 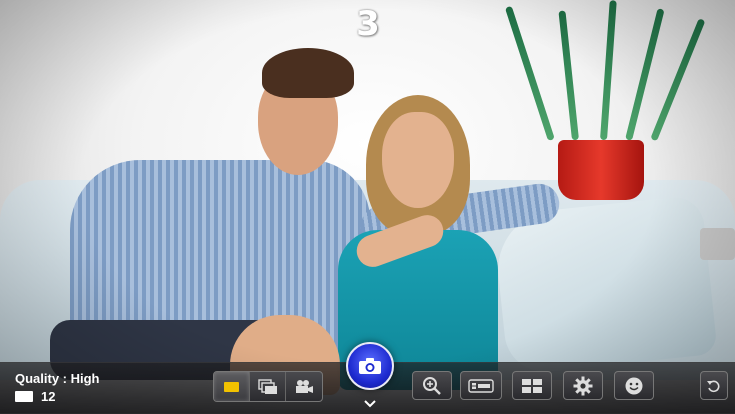 I want to click on burst-shot-button, so click(x=268, y=386).